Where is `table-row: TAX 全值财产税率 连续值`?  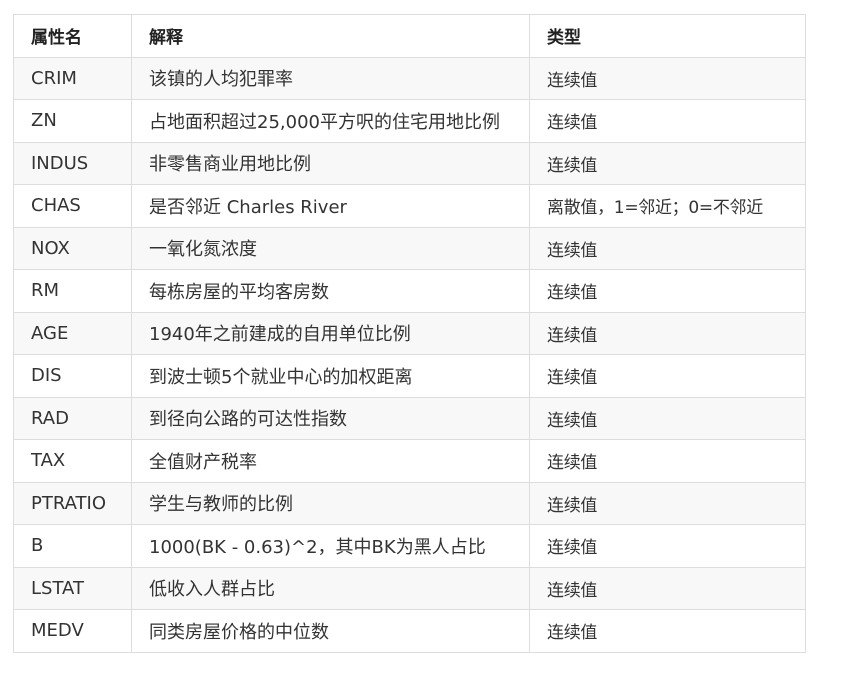 table-row: TAX 全值财产税率 连续值 is located at coordinates (409, 461).